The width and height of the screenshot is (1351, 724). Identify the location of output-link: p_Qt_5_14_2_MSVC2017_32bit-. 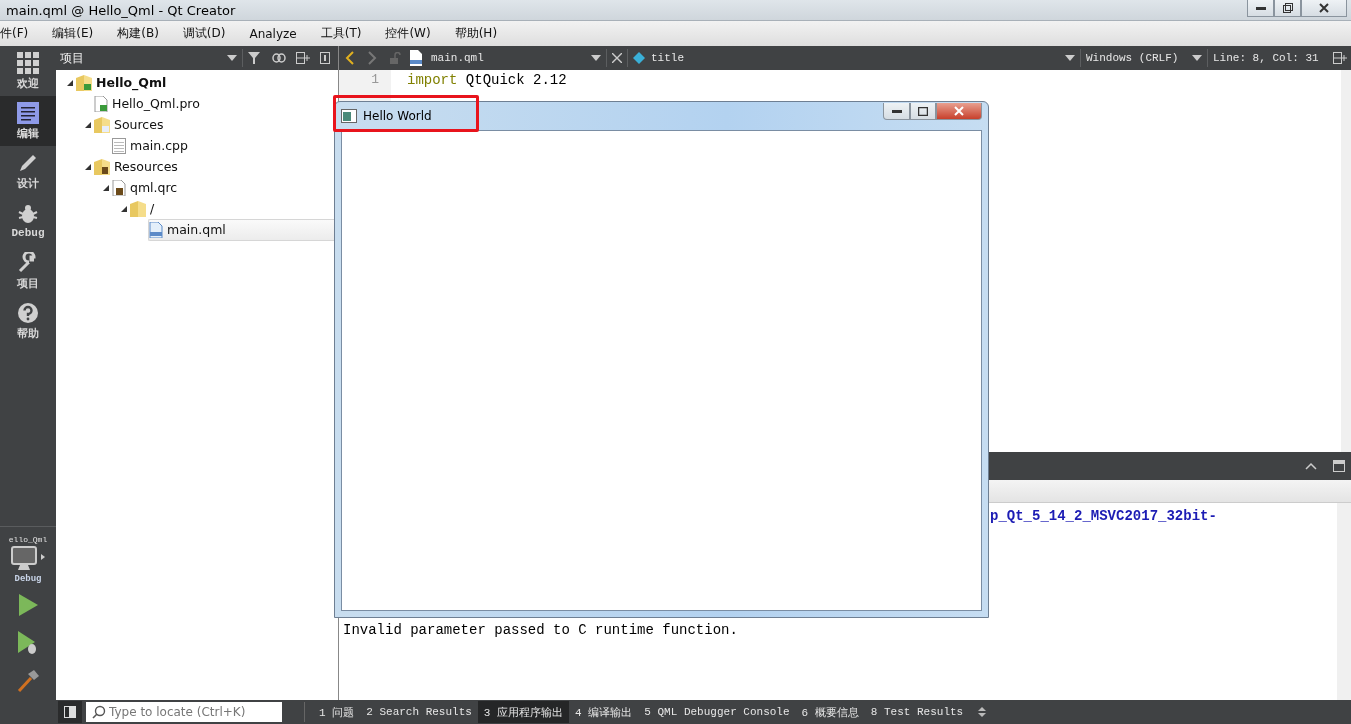
(1103, 516).